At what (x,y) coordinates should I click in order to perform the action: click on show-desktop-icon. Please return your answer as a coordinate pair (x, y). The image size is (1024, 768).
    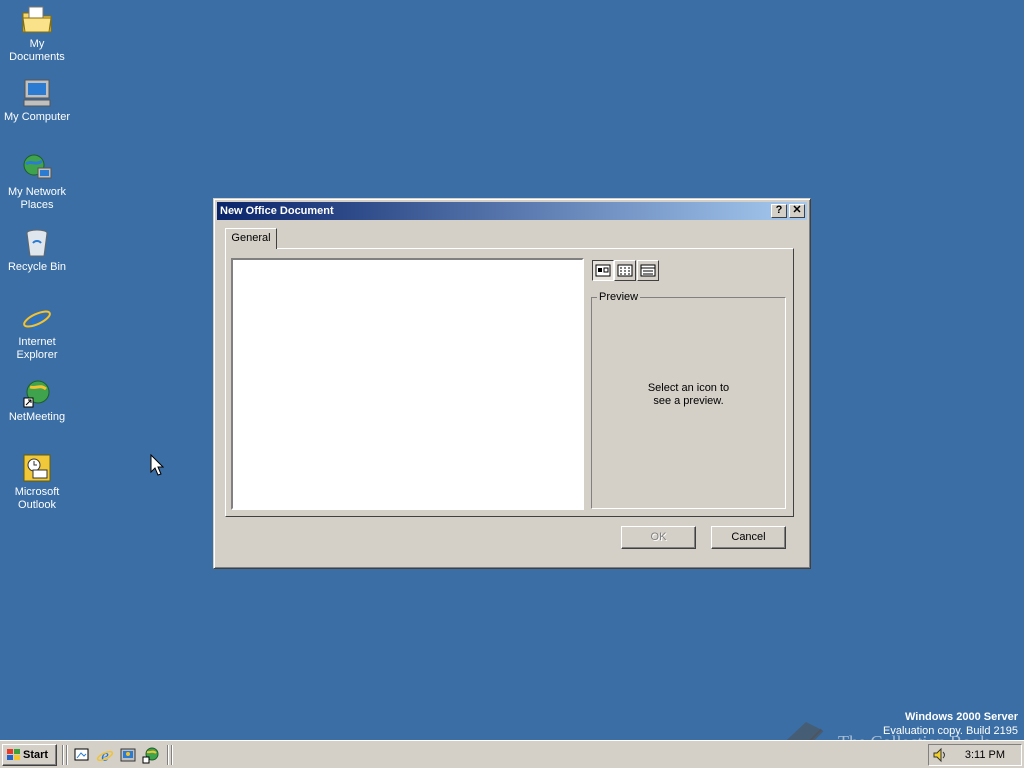
    Looking at the image, I should click on (82, 755).